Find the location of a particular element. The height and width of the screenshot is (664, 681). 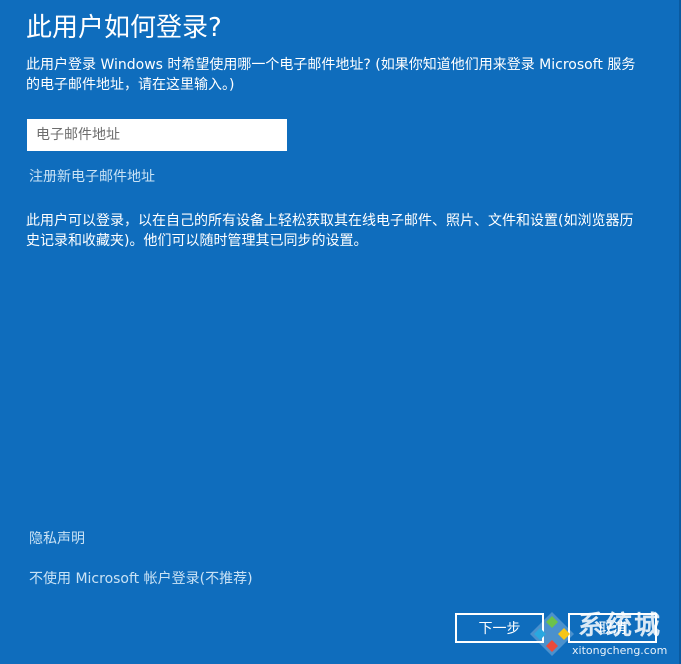

next-button: 下一步 is located at coordinates (499, 628).